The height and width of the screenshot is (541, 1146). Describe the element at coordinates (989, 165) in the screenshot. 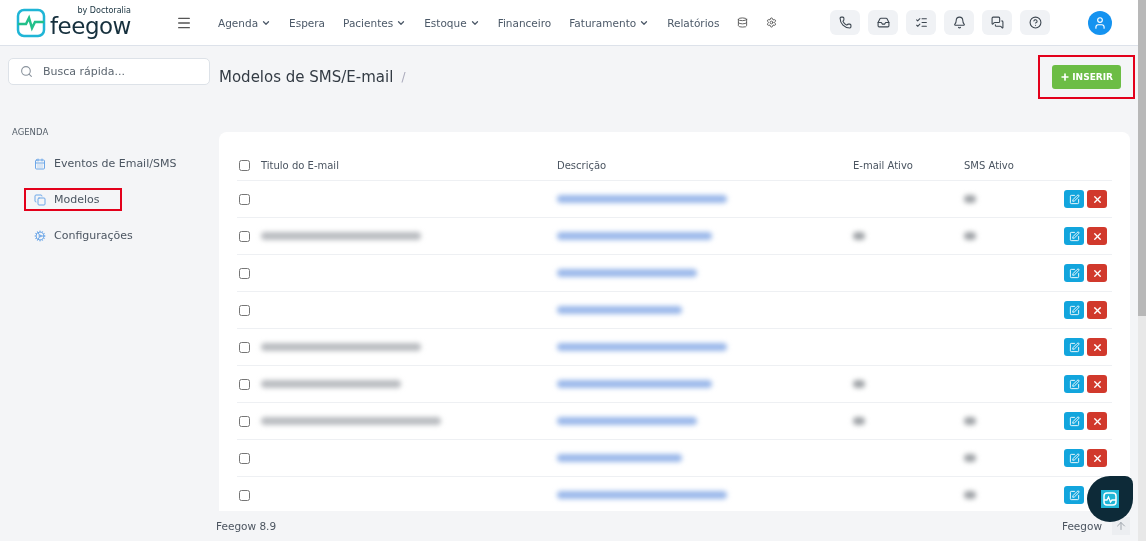

I see `column-header: SMS Ativo` at that location.